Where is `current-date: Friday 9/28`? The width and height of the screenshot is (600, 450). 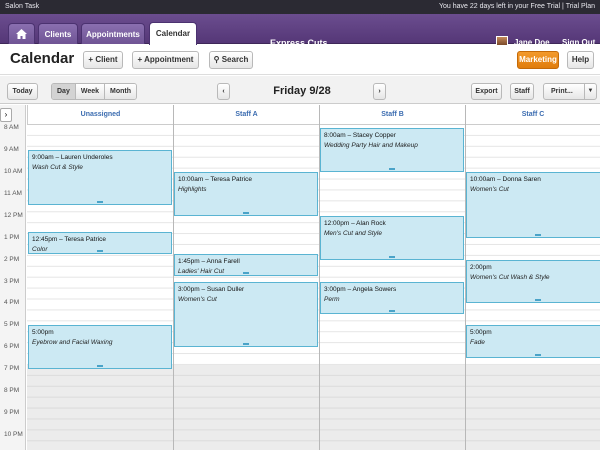
current-date: Friday 9/28 is located at coordinates (302, 91).